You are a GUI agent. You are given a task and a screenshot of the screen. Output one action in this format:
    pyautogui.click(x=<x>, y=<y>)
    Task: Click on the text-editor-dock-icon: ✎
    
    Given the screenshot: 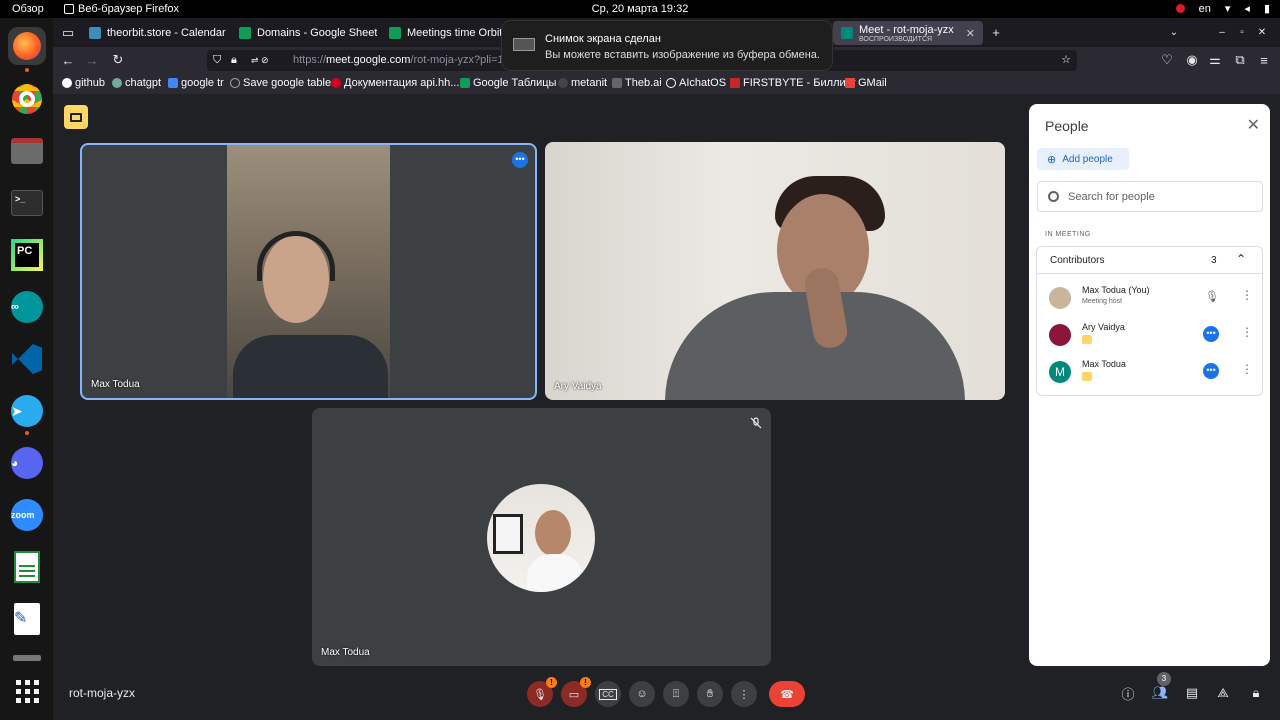 What is the action you would take?
    pyautogui.click(x=27, y=619)
    